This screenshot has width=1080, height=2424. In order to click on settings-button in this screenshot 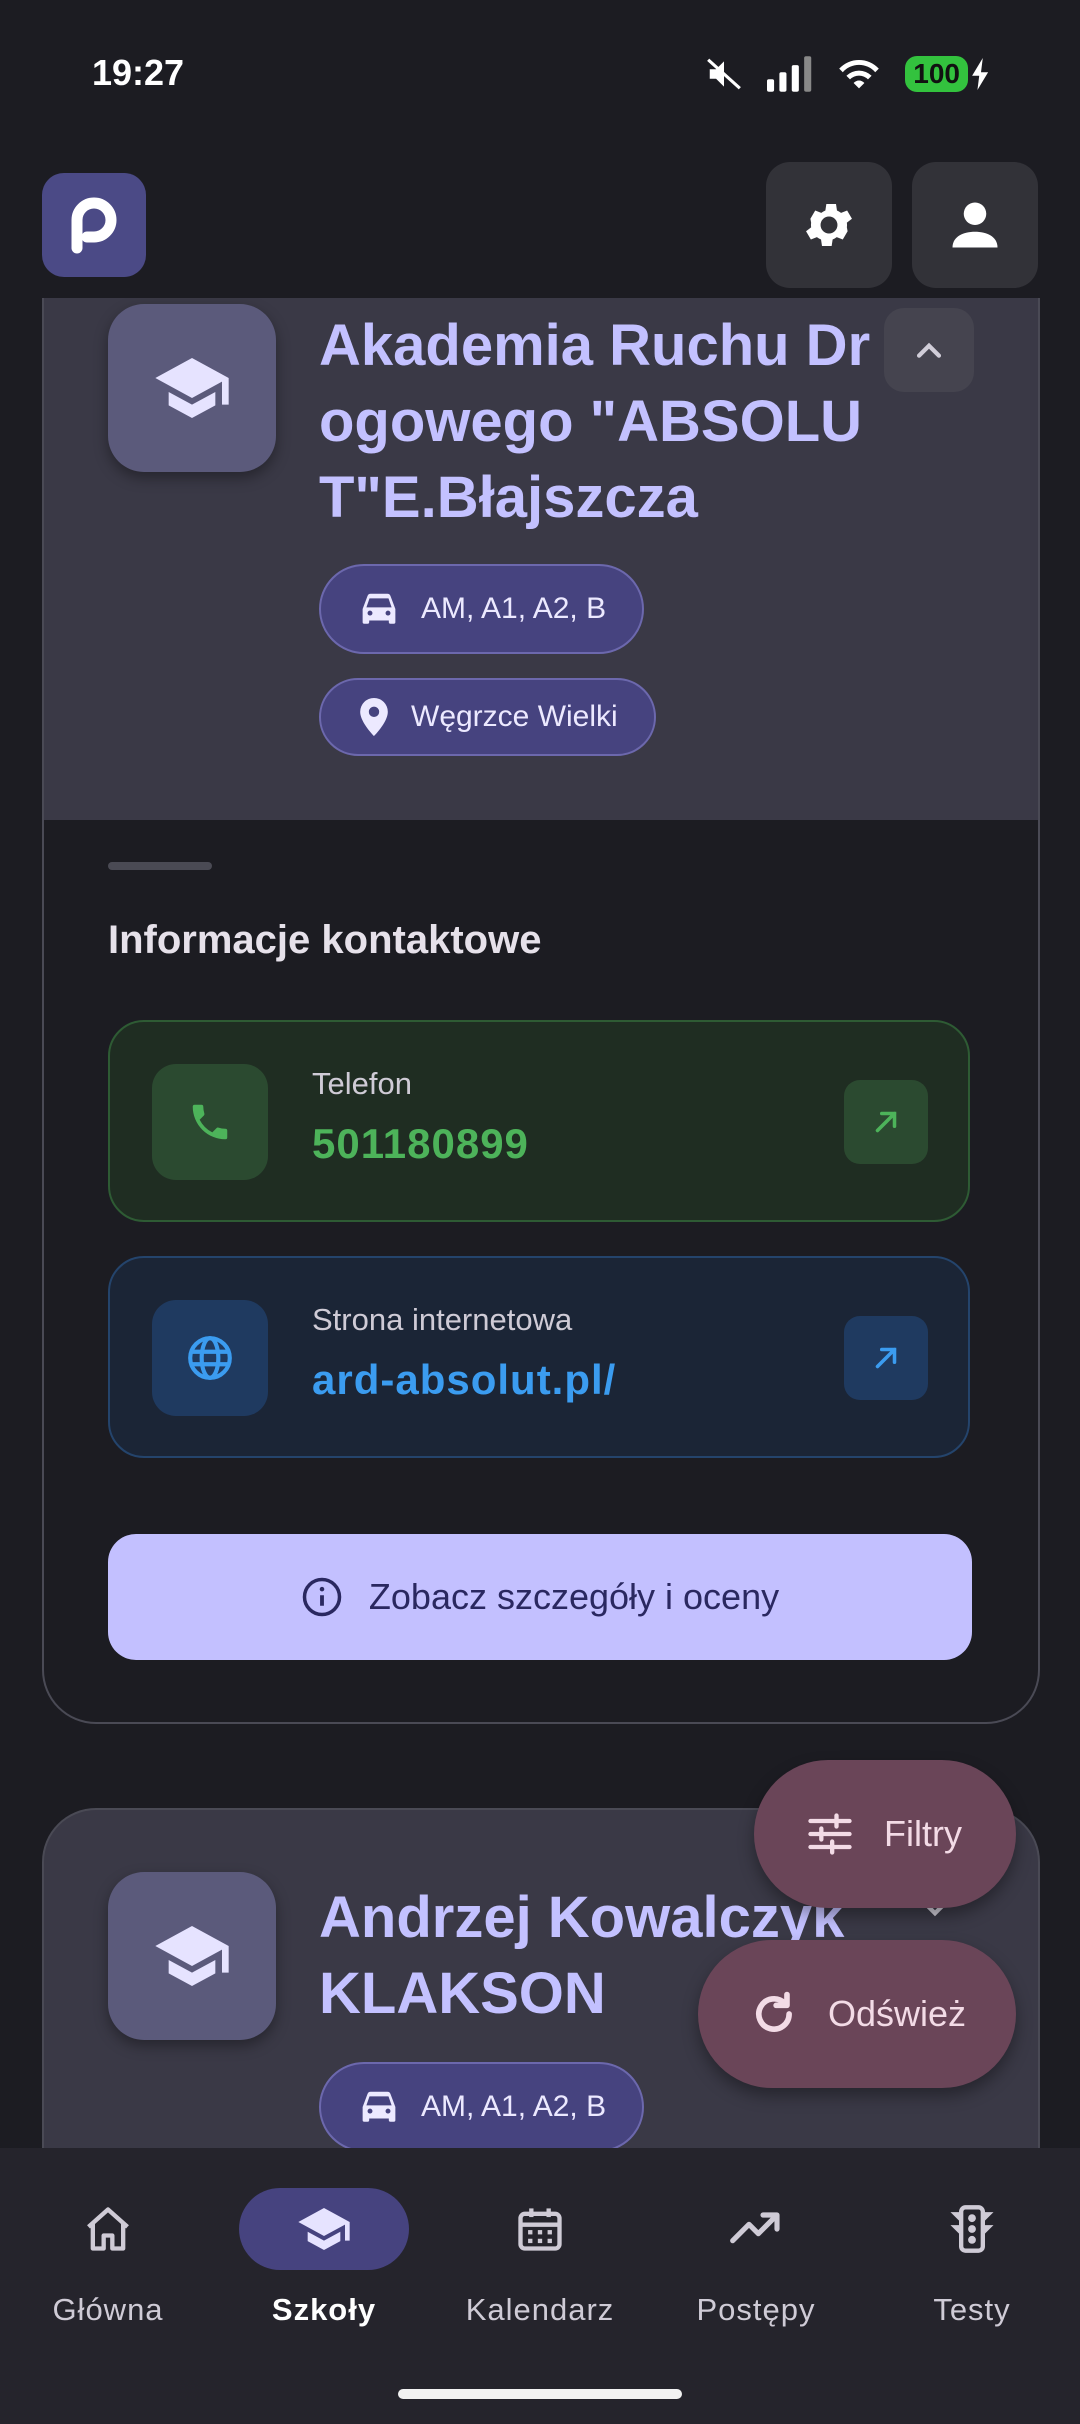, I will do `click(829, 225)`.